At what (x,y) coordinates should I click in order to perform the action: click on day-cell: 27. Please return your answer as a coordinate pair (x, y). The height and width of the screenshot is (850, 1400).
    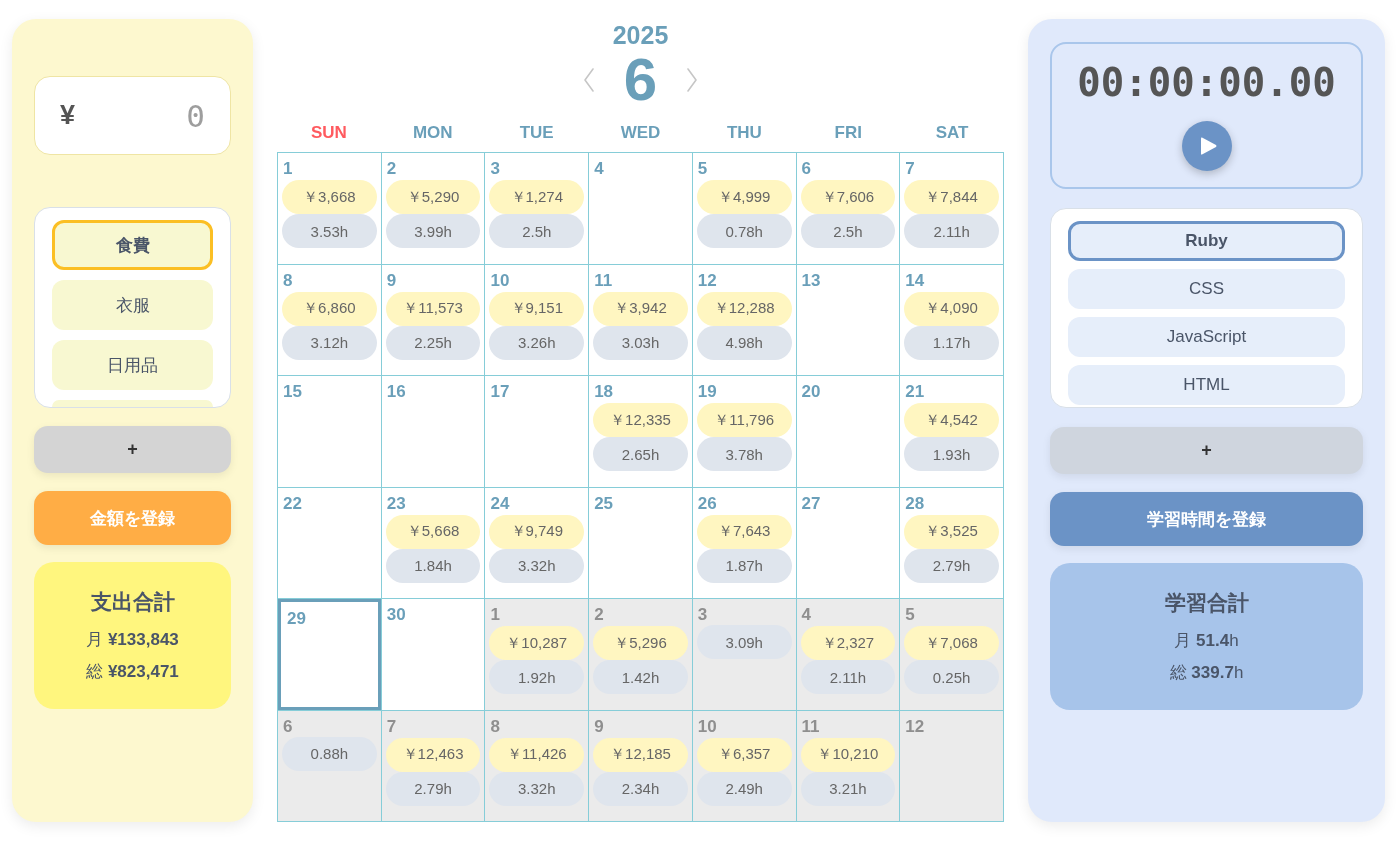
    Looking at the image, I should click on (848, 543).